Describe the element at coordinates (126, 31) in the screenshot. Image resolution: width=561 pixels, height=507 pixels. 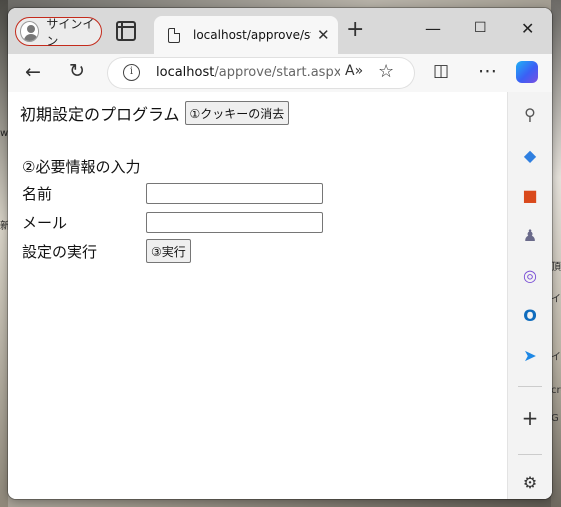
I see `tab-actions-icon` at that location.